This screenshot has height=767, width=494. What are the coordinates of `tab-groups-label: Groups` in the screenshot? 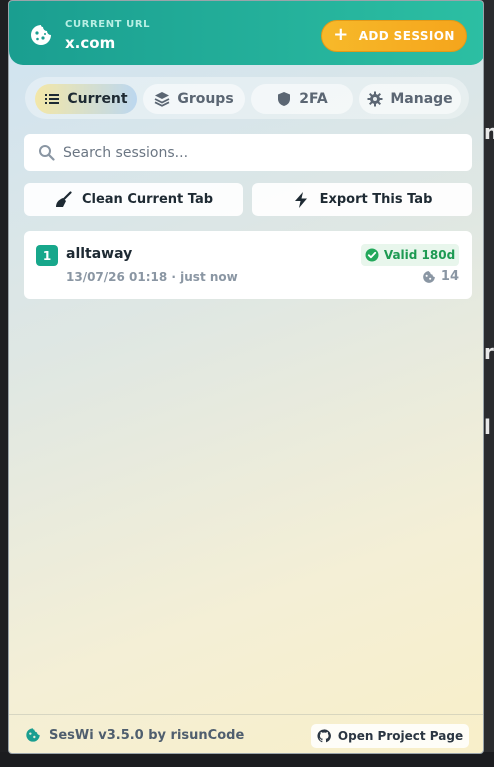 It's located at (205, 99).